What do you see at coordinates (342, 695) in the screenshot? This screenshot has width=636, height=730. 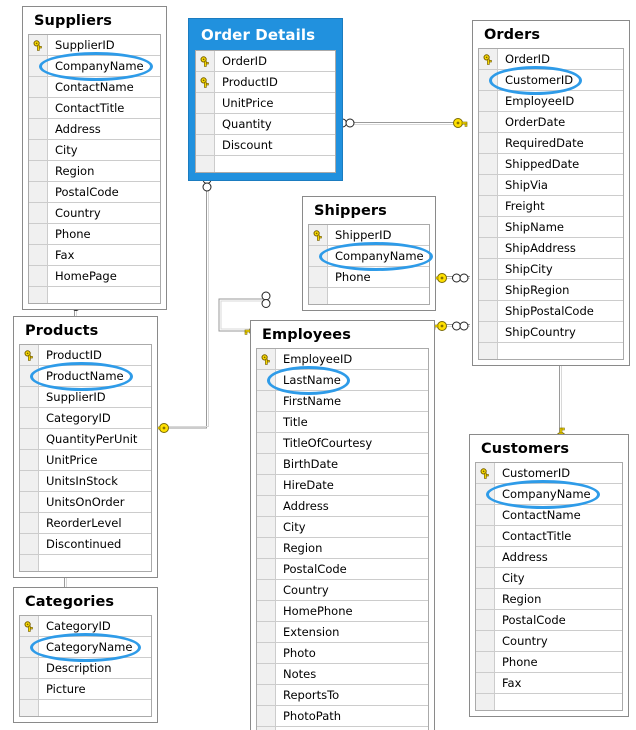 I see `field-row: ReportsTo` at bounding box center [342, 695].